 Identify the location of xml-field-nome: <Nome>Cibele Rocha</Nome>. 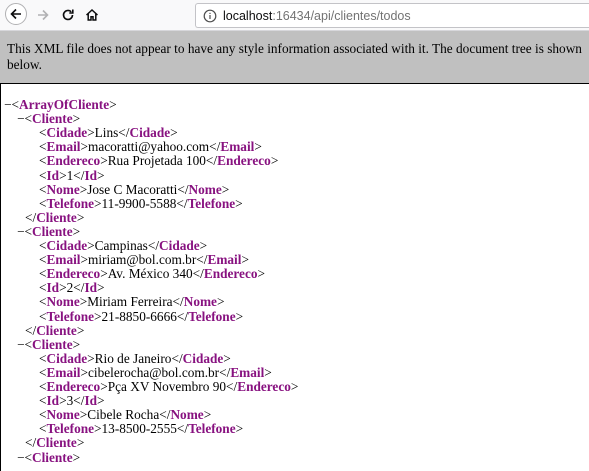
(125, 415).